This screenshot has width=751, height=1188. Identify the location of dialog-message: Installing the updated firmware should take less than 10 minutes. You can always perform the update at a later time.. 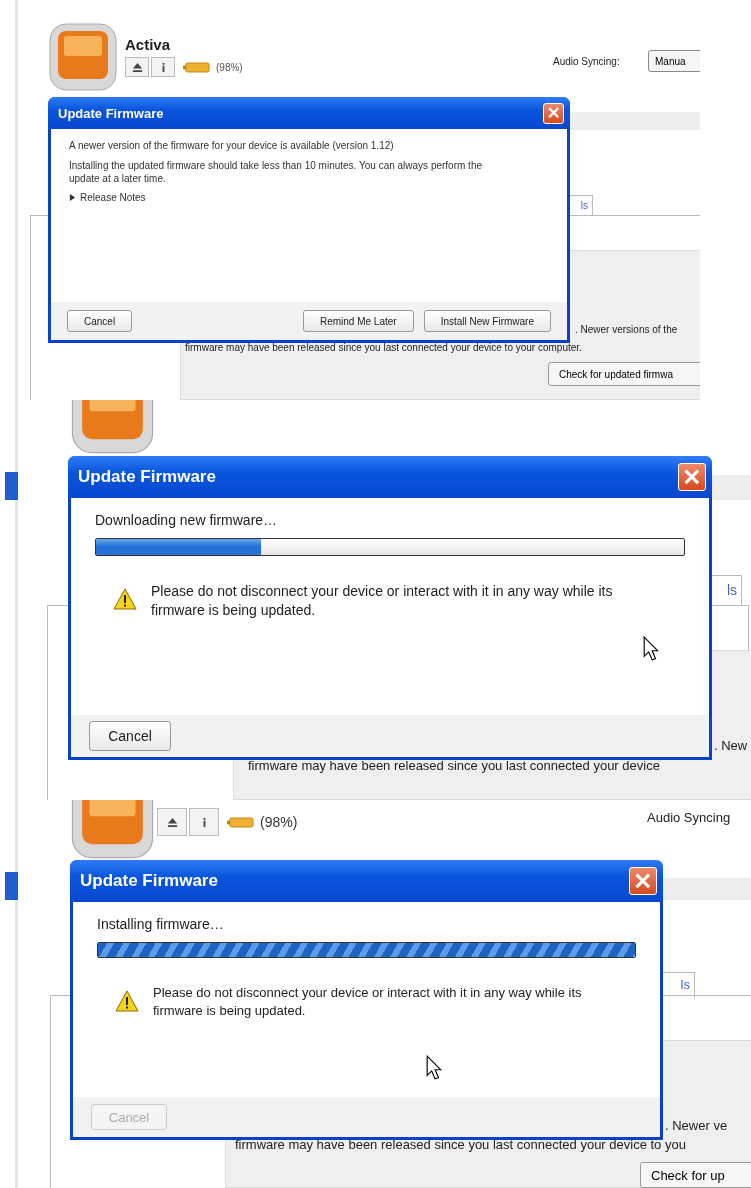
(276, 172).